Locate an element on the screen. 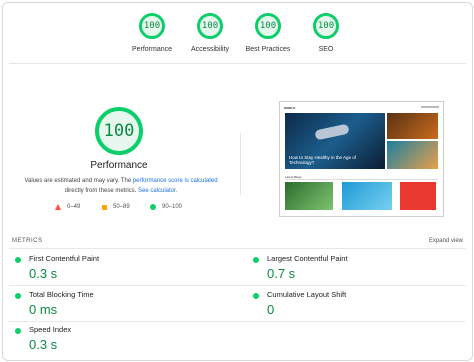  legend-average: 50–89 is located at coordinates (116, 207).